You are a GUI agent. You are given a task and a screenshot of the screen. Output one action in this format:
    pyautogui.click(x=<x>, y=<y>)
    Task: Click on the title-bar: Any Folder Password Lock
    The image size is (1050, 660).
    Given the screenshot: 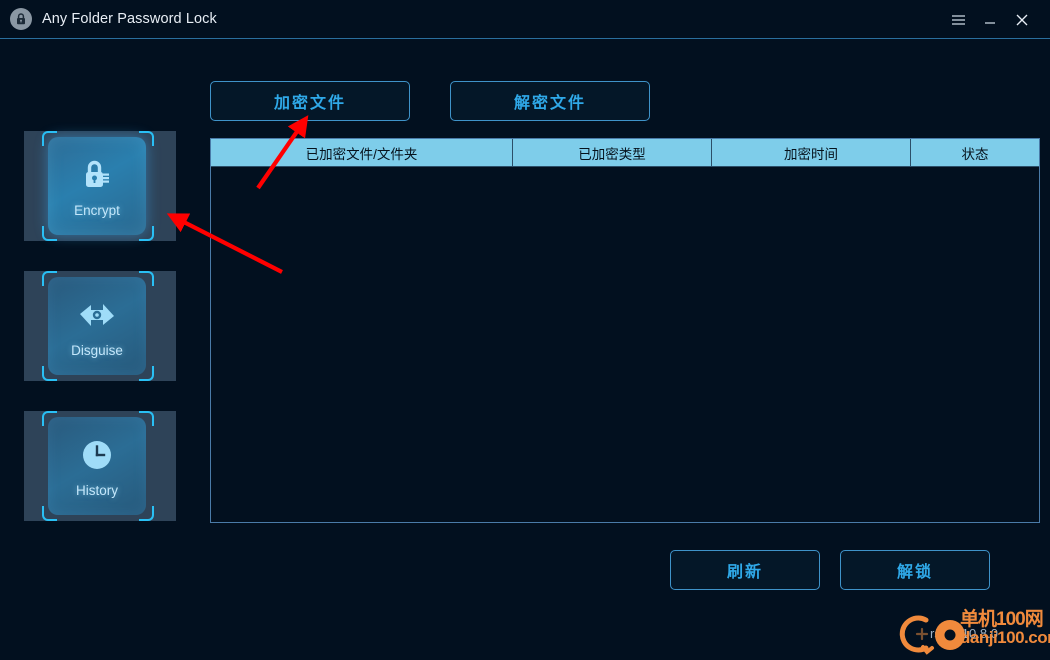 What is the action you would take?
    pyautogui.click(x=525, y=19)
    